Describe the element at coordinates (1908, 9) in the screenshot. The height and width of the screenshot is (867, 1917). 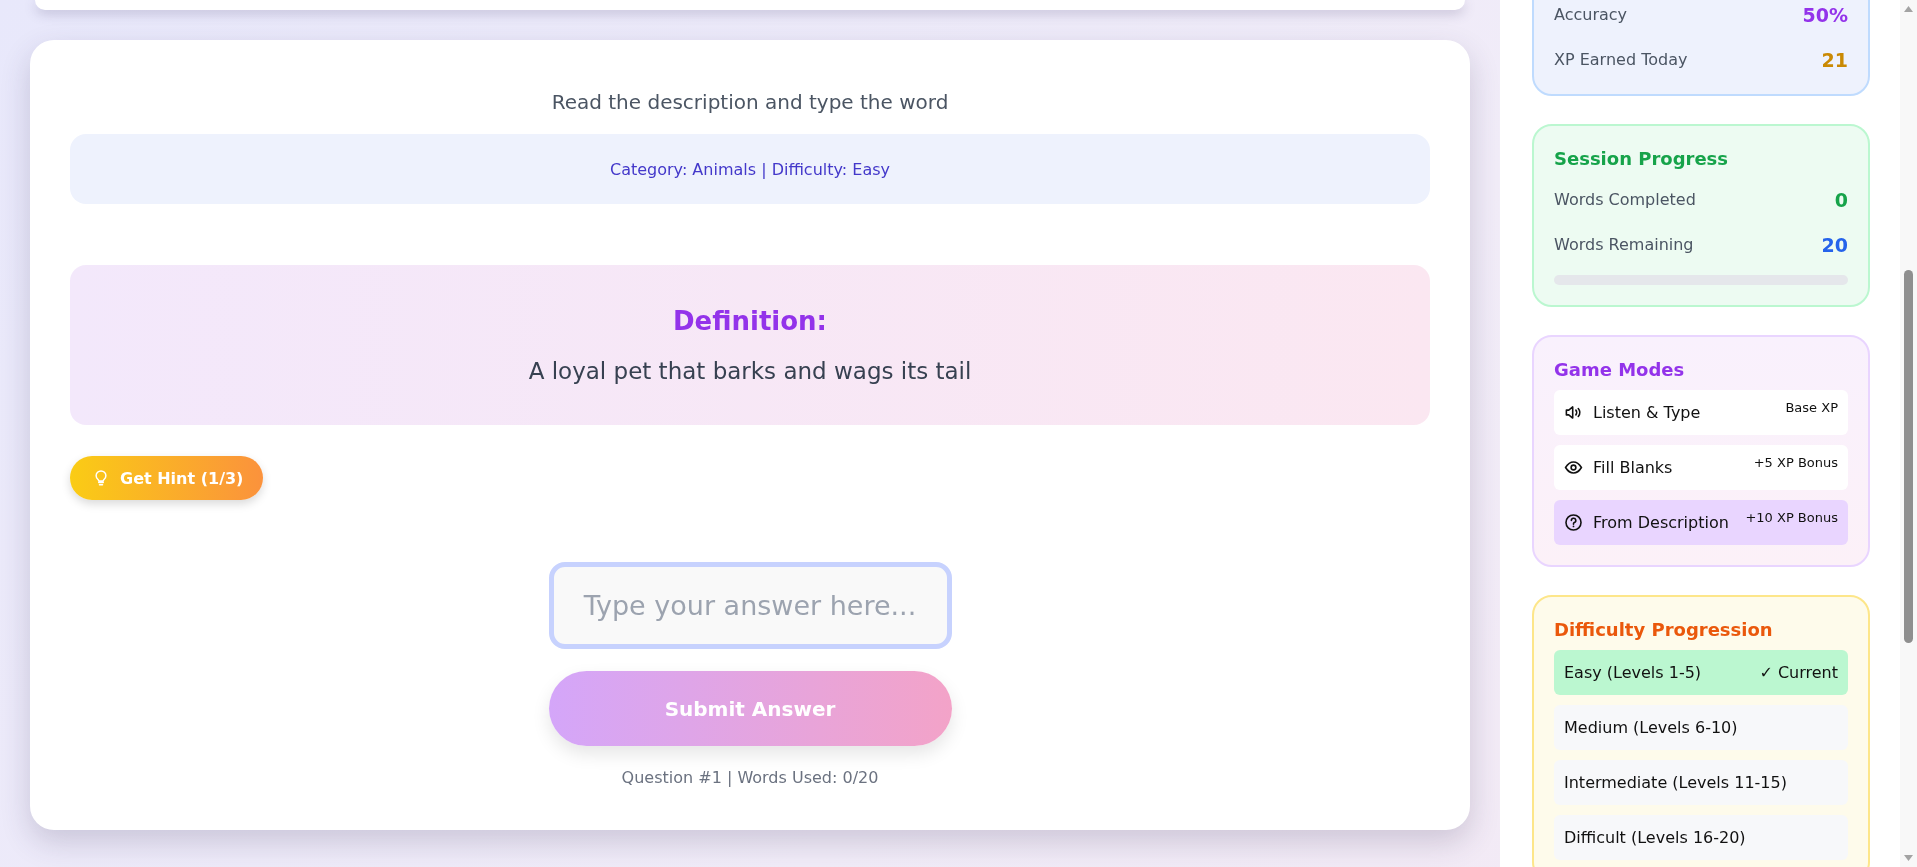
I see `scroll-up-icon` at that location.